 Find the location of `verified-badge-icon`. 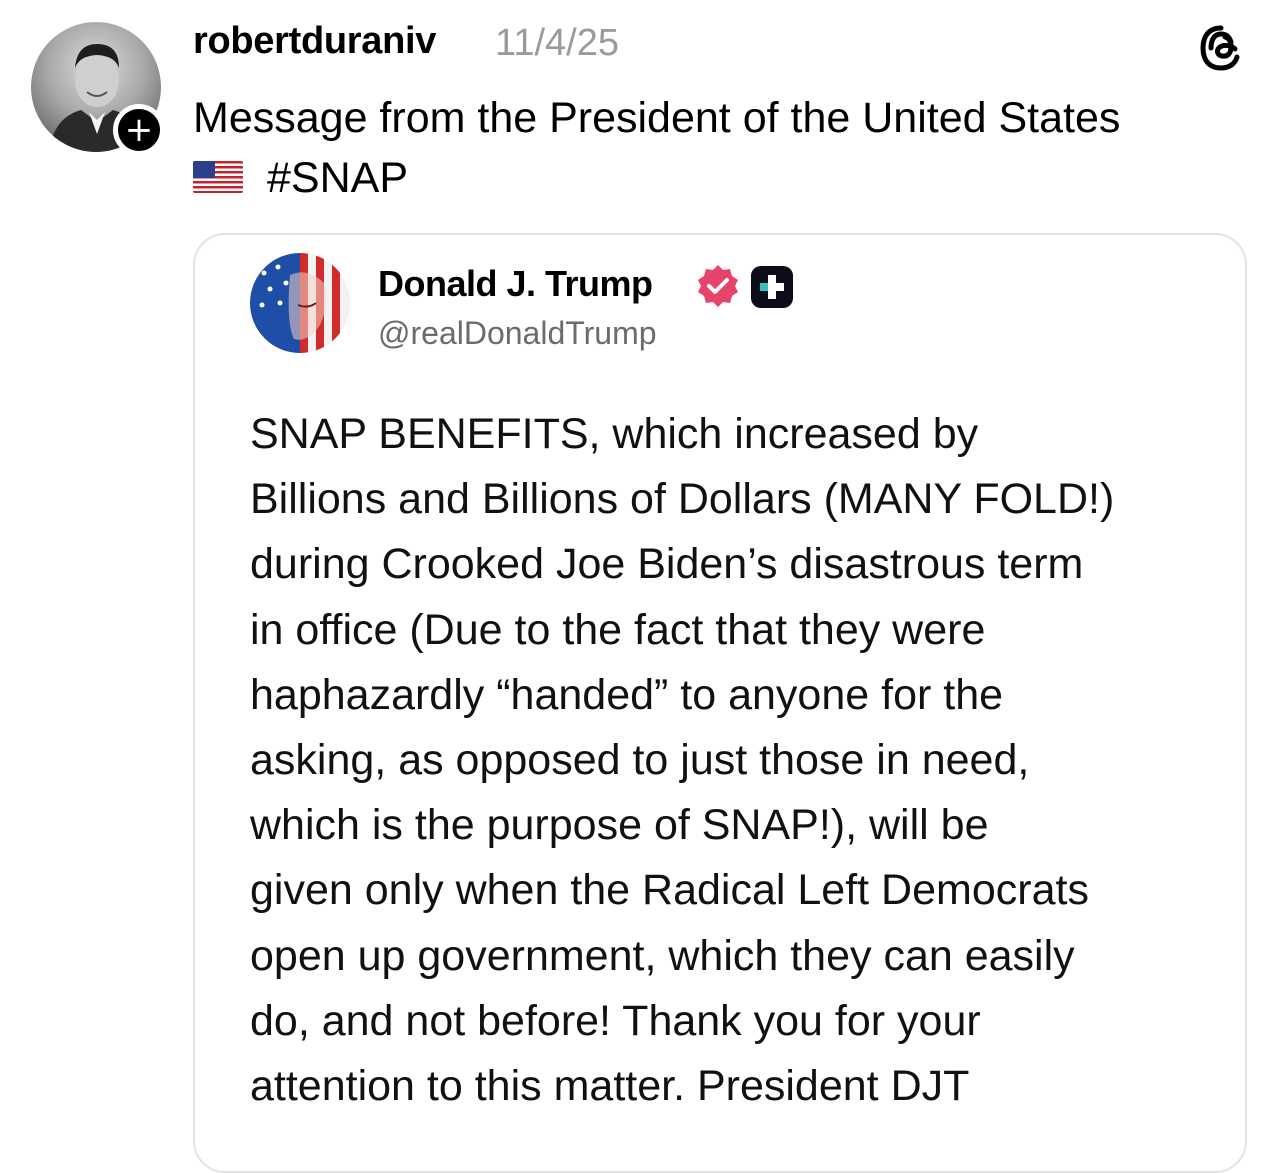

verified-badge-icon is located at coordinates (718, 286).